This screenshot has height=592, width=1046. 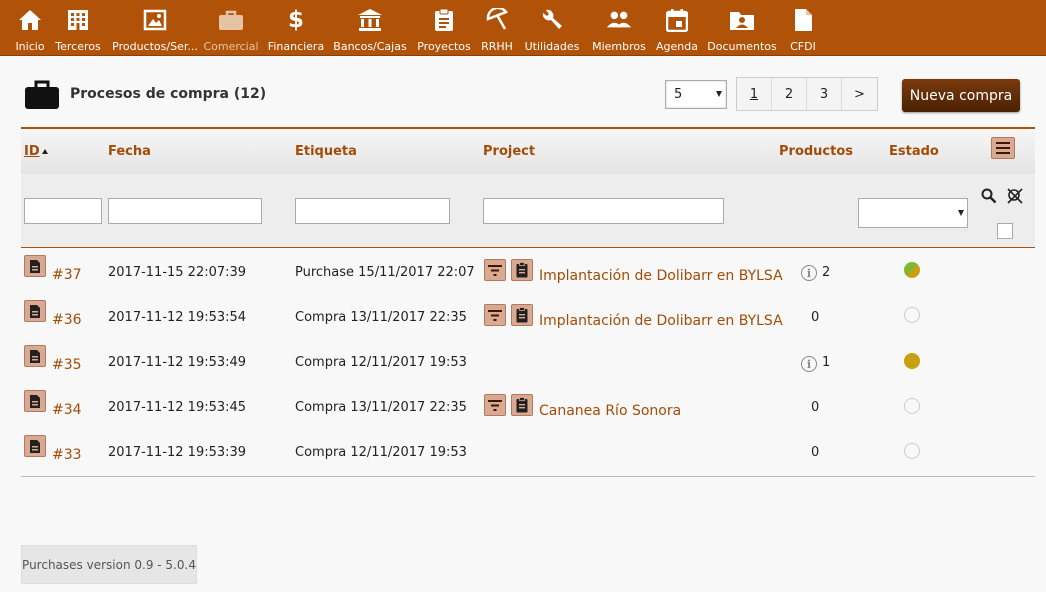 I want to click on page-link-2: 2, so click(x=789, y=94).